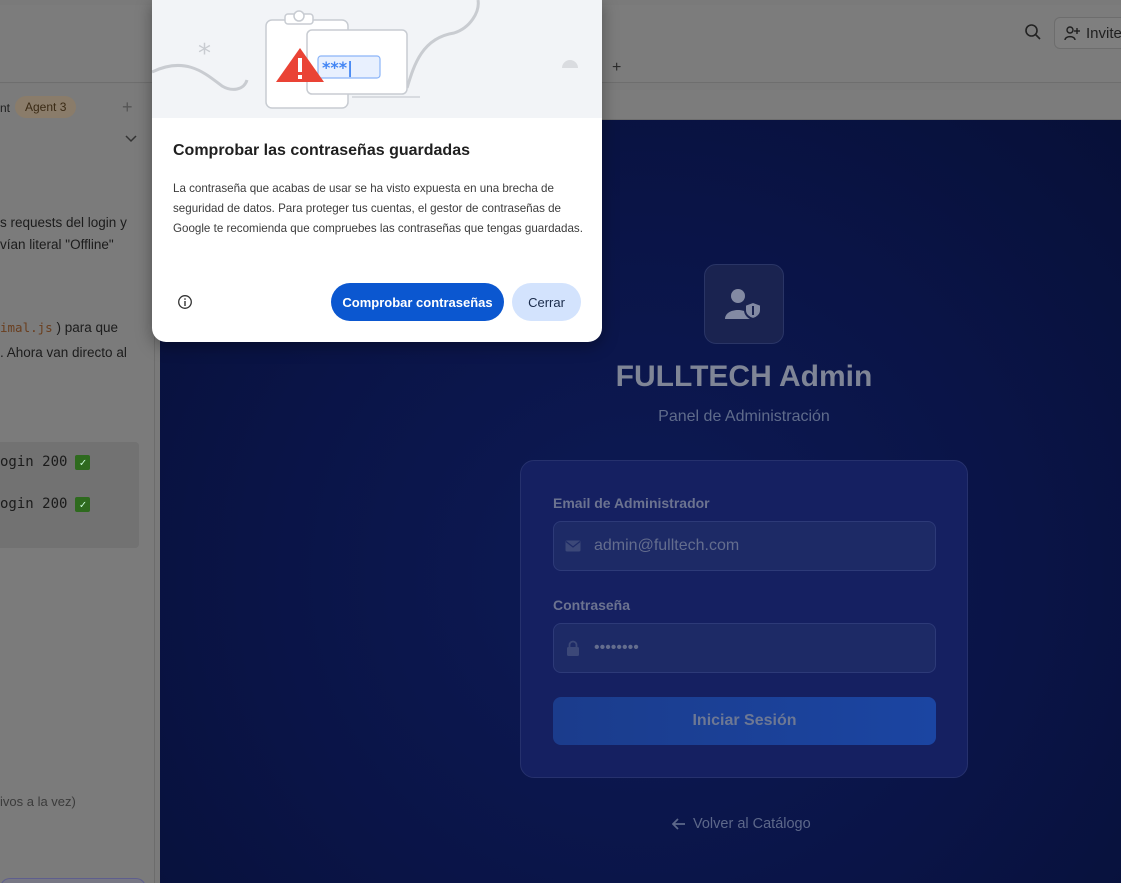  Describe the element at coordinates (744, 304) in the screenshot. I see `admin-shield-icon` at that location.